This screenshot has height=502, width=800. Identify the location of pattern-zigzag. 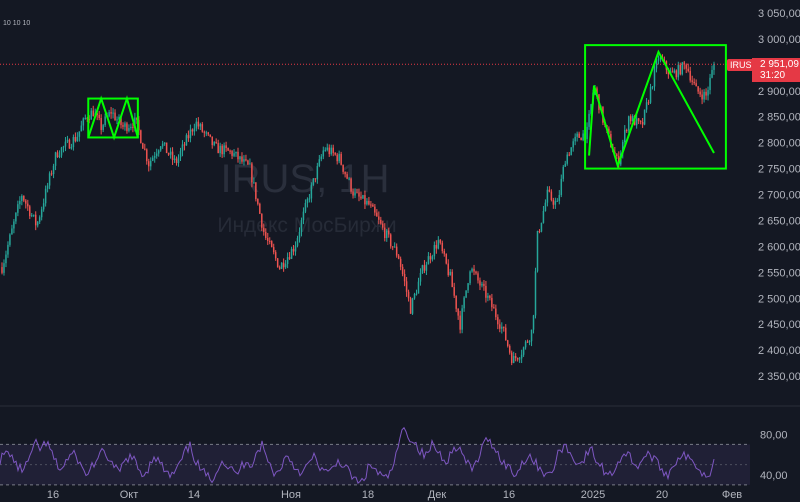
(651, 109).